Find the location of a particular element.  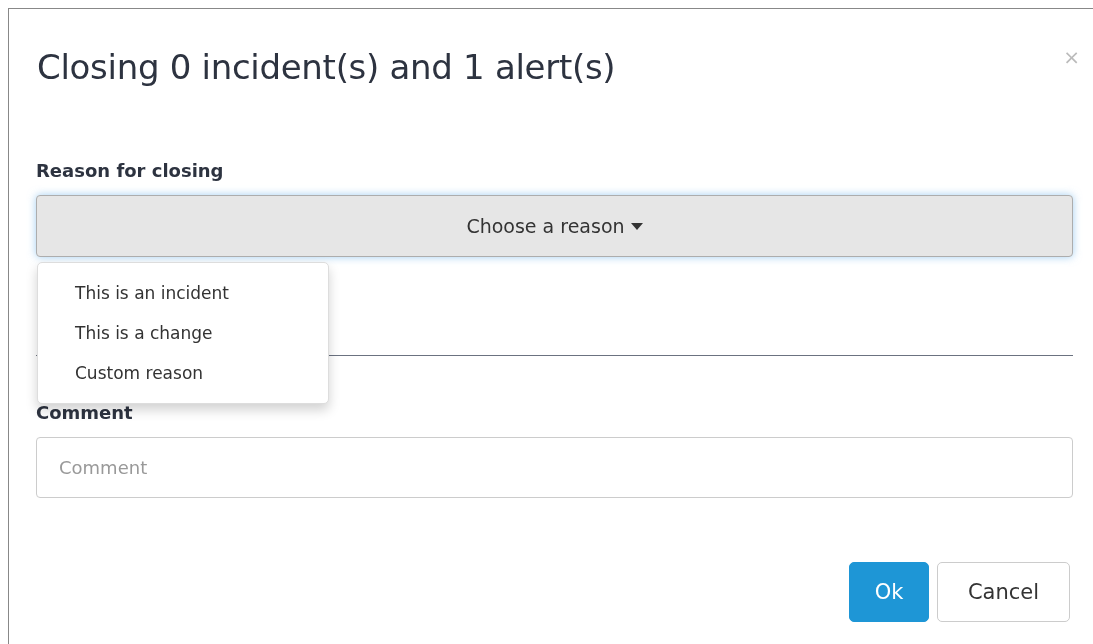

reason-dropdown: Choose a reason is located at coordinates (554, 226).